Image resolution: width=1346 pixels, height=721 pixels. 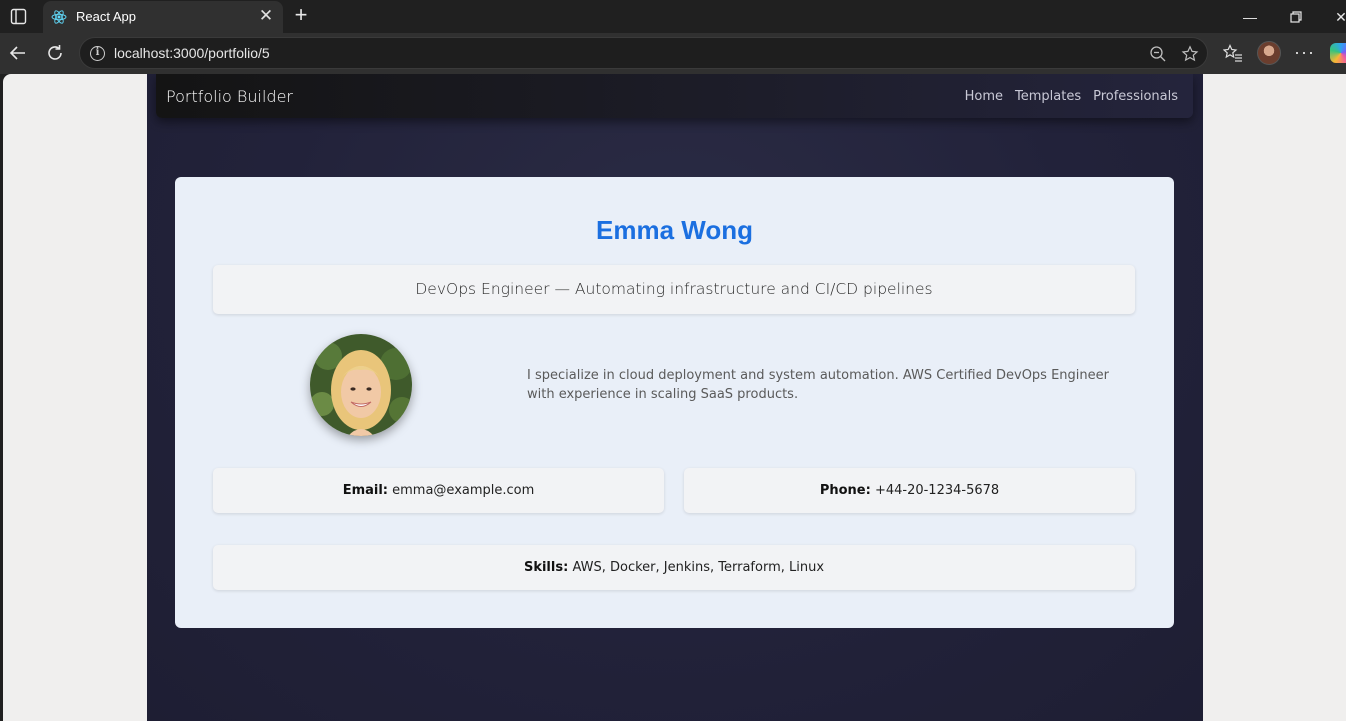 I want to click on email-value: emma@example.com, so click(x=463, y=490).